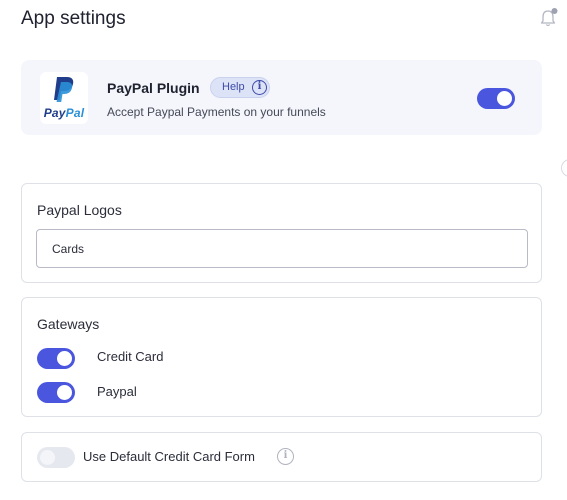  Describe the element at coordinates (549, 18) in the screenshot. I see `bell-icon` at that location.